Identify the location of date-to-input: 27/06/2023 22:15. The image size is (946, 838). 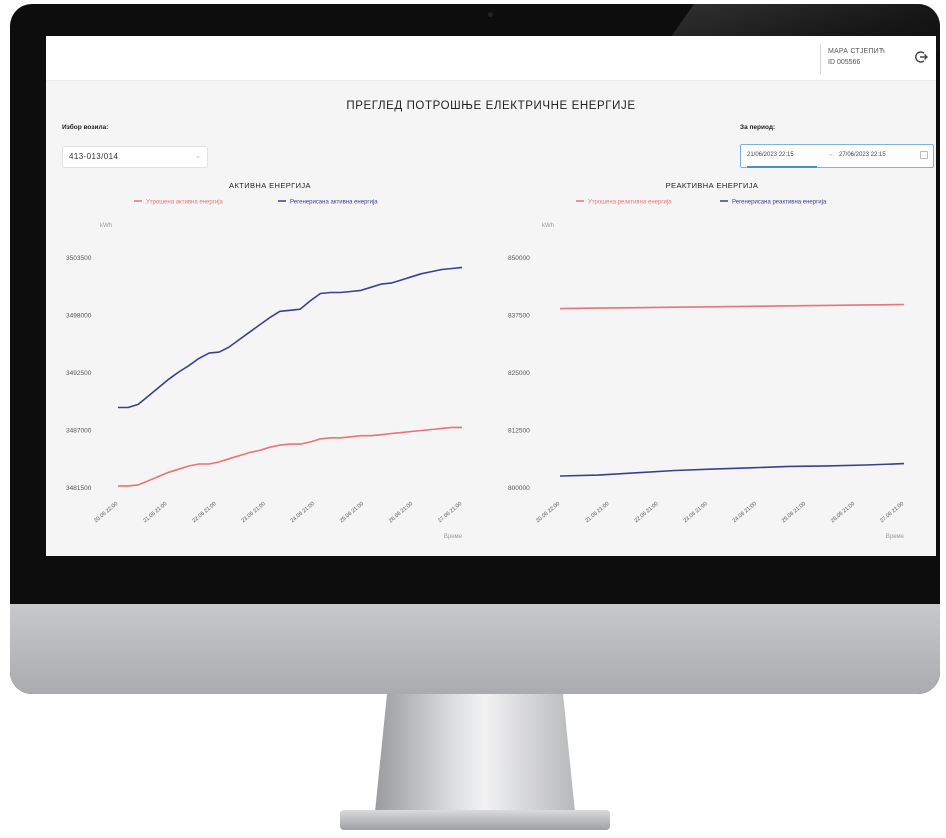
(862, 155).